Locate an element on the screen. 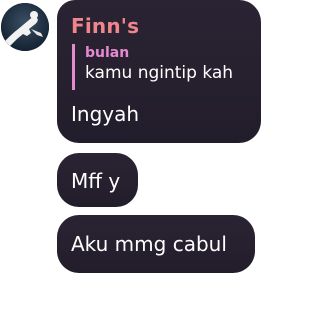 The image size is (320, 320). message-text: Mff y is located at coordinates (96, 181).